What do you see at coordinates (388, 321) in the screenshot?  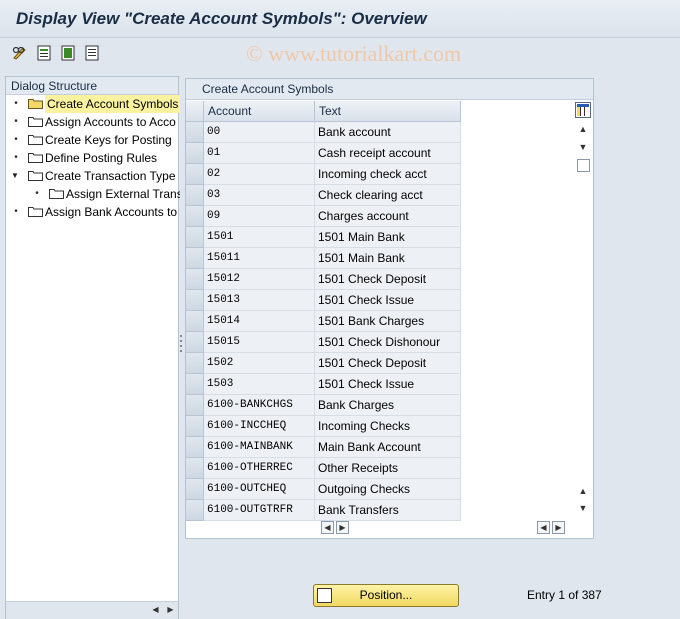 I see `cell-text: 1501 Bank Charges` at bounding box center [388, 321].